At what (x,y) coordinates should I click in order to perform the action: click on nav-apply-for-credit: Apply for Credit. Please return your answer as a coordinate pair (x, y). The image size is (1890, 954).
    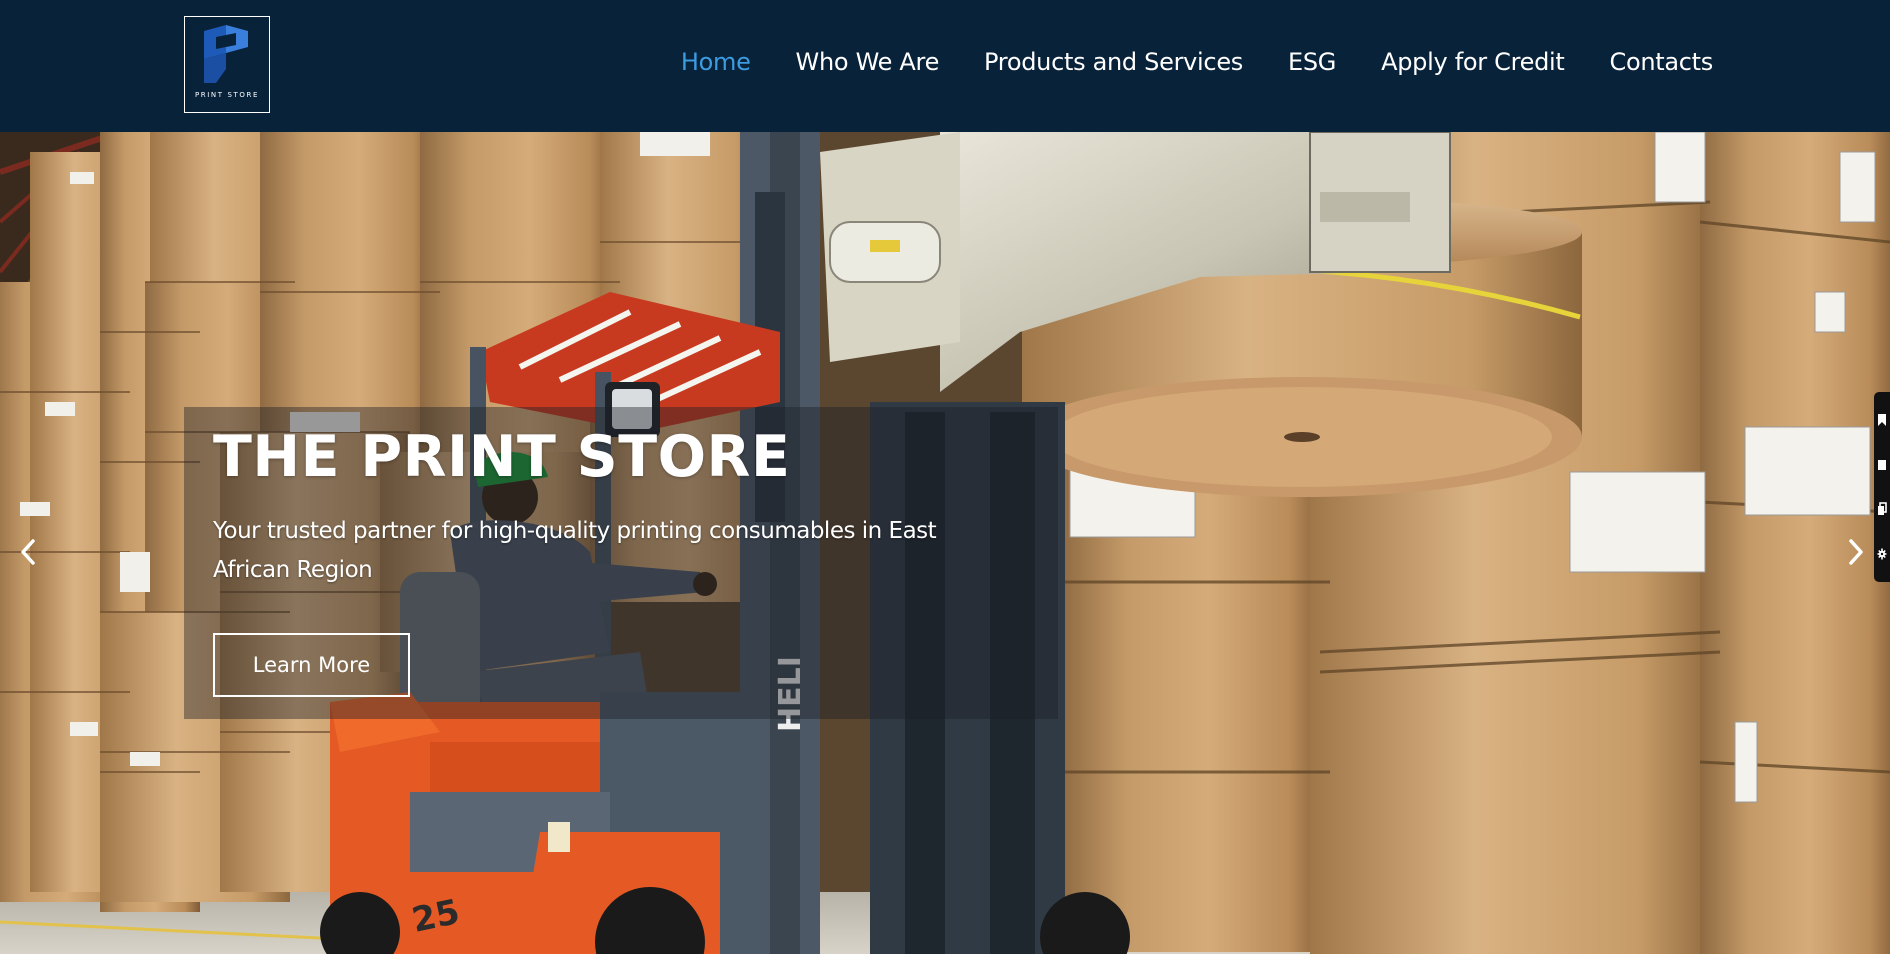
    Looking at the image, I should click on (1473, 62).